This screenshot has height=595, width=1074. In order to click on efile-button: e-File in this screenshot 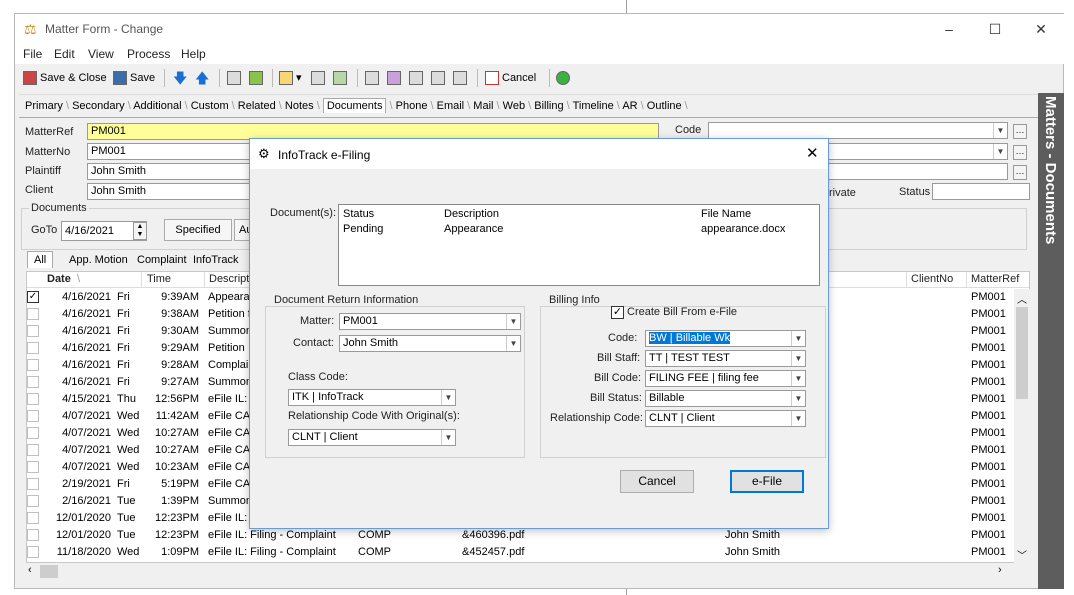, I will do `click(767, 481)`.